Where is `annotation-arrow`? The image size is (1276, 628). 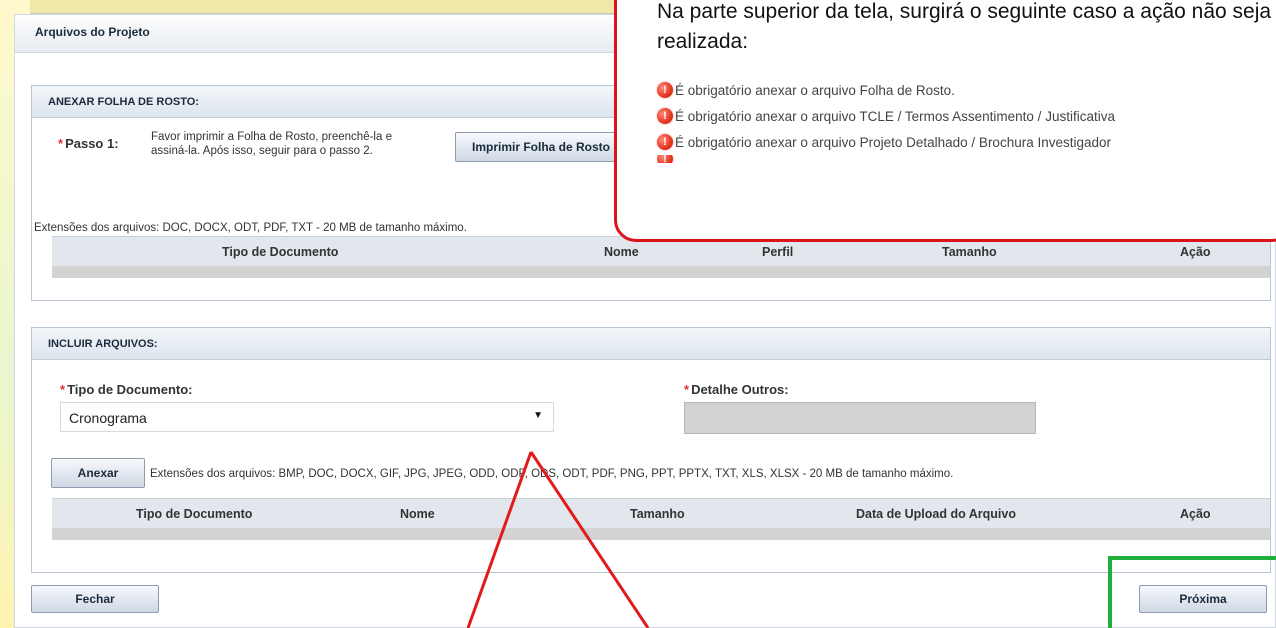 annotation-arrow is located at coordinates (558, 539).